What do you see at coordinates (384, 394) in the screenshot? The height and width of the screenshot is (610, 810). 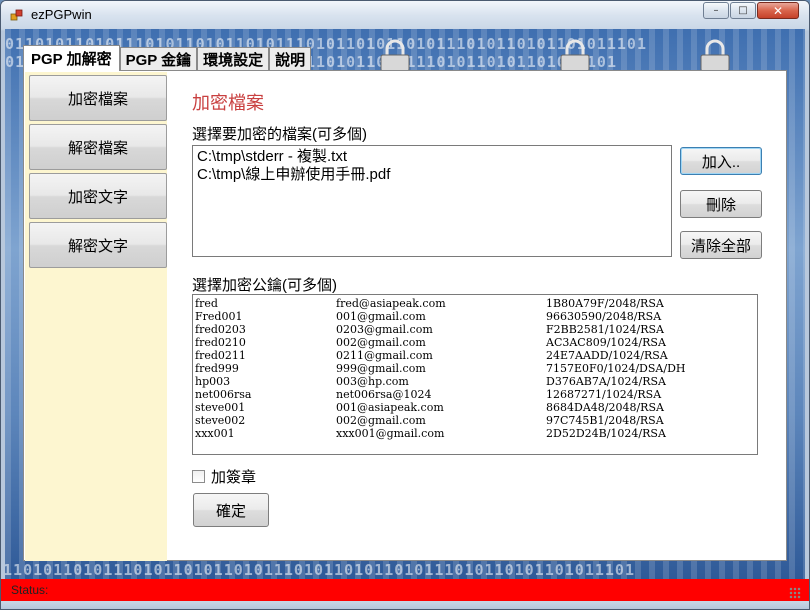 I see `key-email: net006rsa@1024` at bounding box center [384, 394].